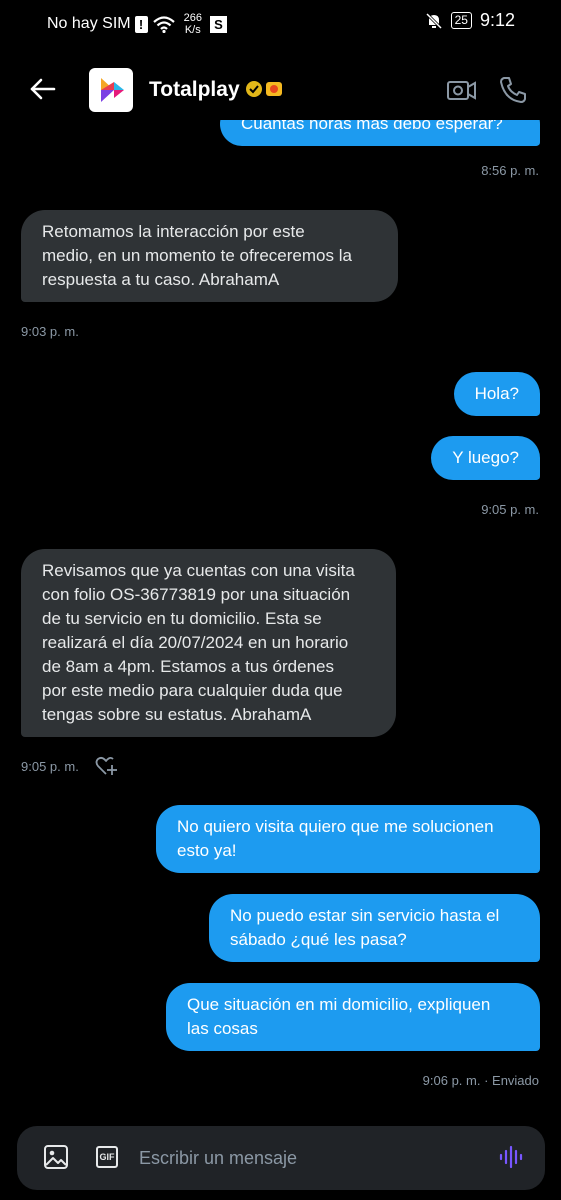  What do you see at coordinates (43, 89) in the screenshot?
I see `back-arrow-icon` at bounding box center [43, 89].